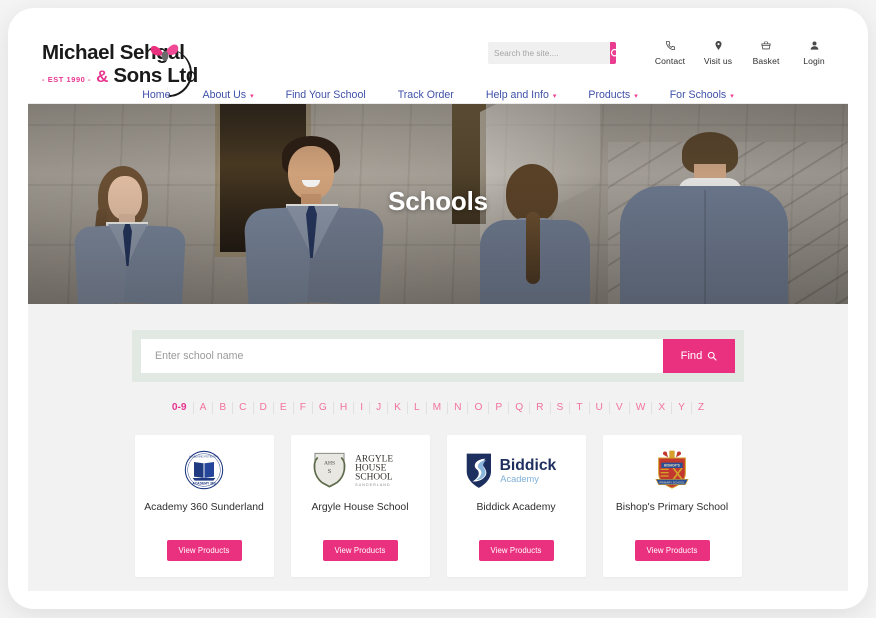 This screenshot has height=618, width=876. Describe the element at coordinates (517, 95) in the screenshot. I see `nav-item-help-and-info-label: Help and Info` at that location.